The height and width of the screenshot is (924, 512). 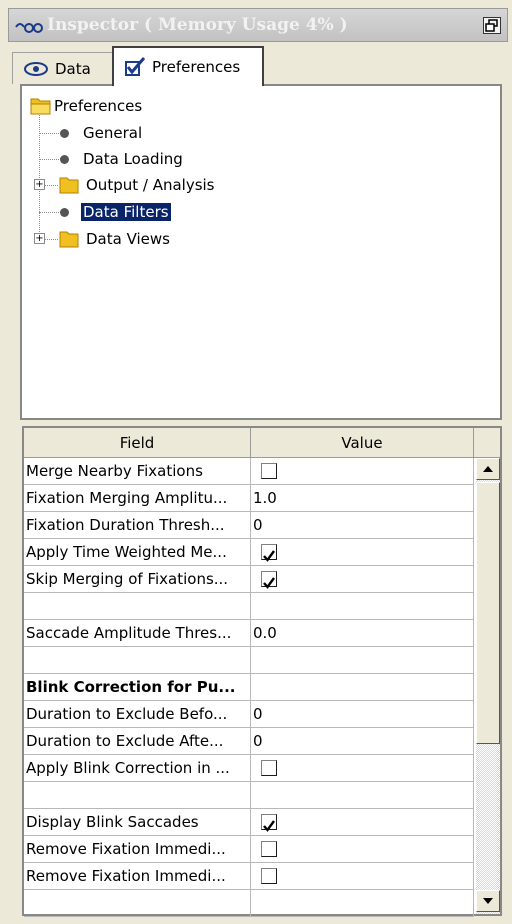 I want to click on vertical-scrollbar, so click(x=488, y=686).